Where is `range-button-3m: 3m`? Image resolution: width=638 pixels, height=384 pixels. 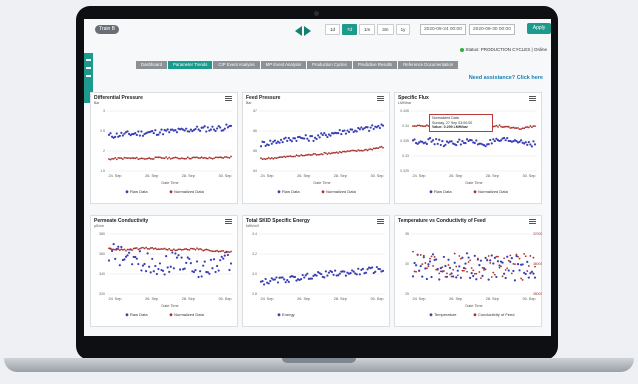
range-button-3m: 3m is located at coordinates (385, 29).